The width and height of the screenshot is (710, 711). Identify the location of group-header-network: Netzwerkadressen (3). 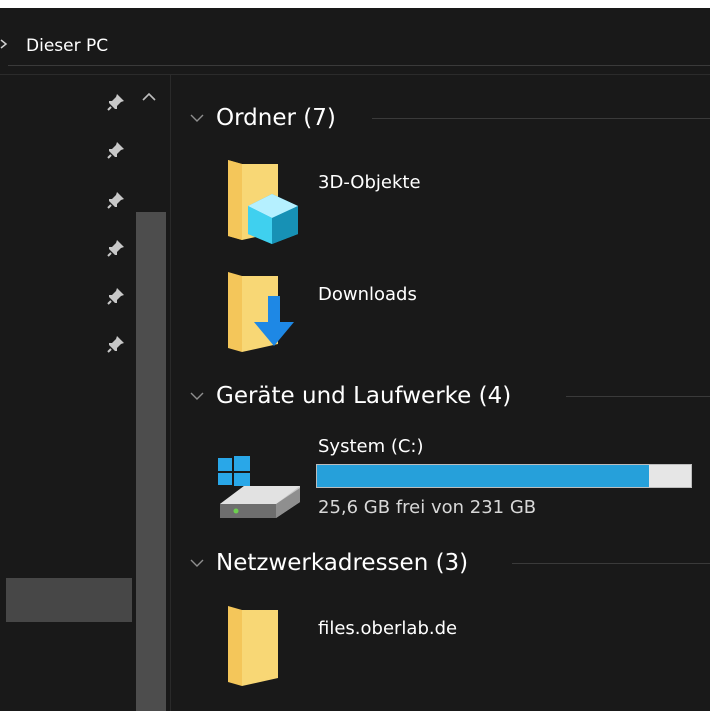
(329, 563).